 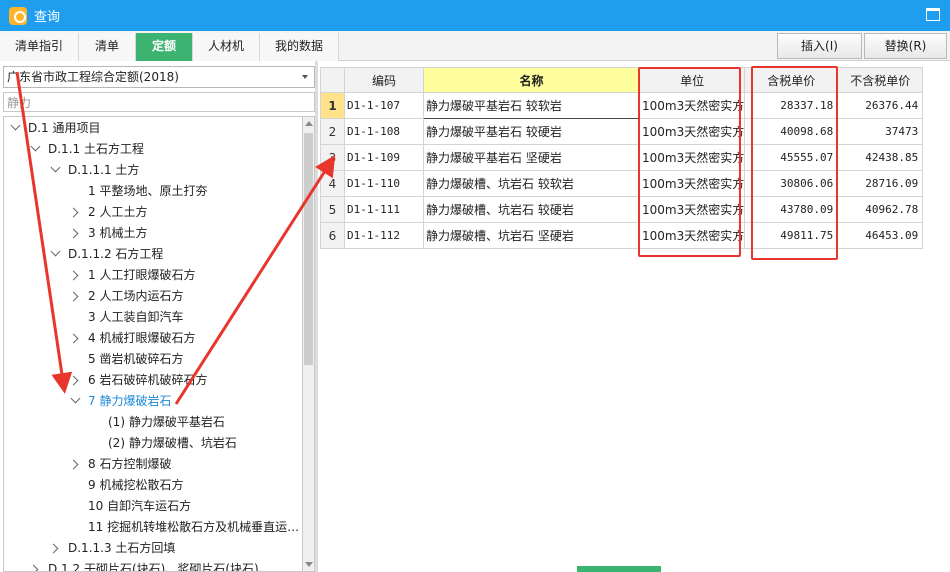 I want to click on cell-price-notax: 42438.85, so click(x=880, y=157).